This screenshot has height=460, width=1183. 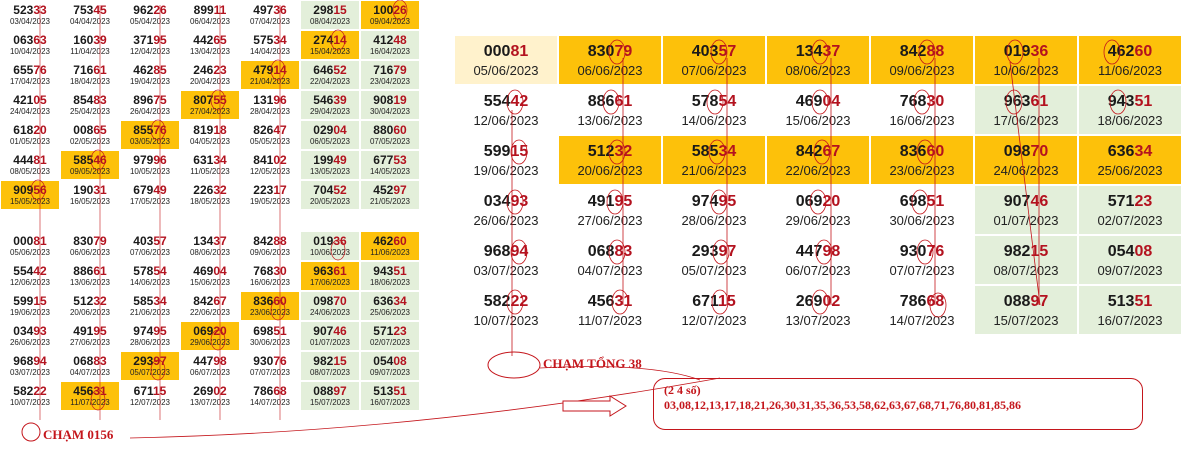 I want to click on cham-0156-curve, so click(x=425, y=408).